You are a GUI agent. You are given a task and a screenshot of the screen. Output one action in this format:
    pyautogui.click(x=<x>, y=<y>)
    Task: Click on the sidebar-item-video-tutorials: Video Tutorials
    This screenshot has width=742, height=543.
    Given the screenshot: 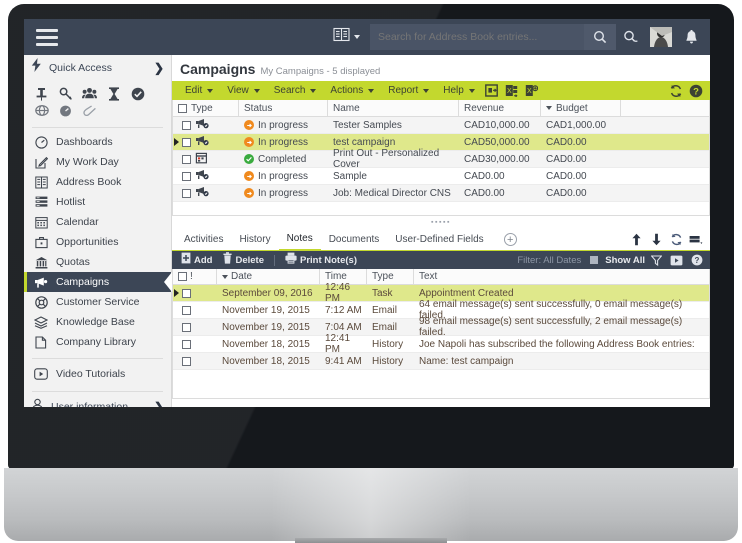 What is the action you would take?
    pyautogui.click(x=97, y=374)
    